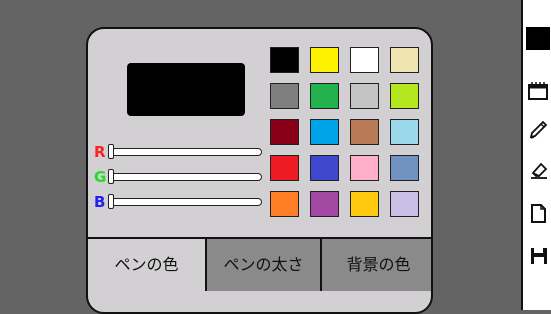 This screenshot has height=314, width=551. I want to click on slider-track-green, so click(186, 177).